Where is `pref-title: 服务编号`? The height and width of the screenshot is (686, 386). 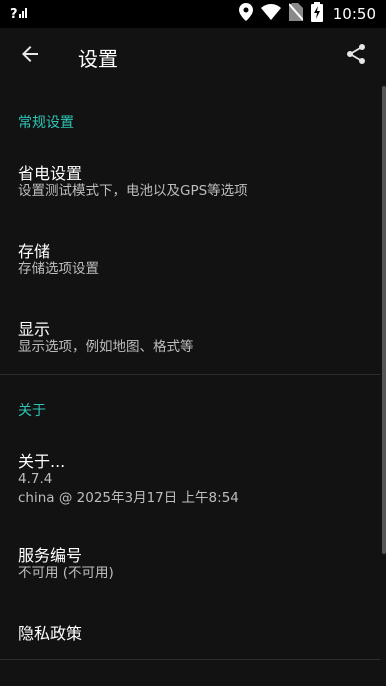 pref-title: 服务编号 is located at coordinates (50, 555).